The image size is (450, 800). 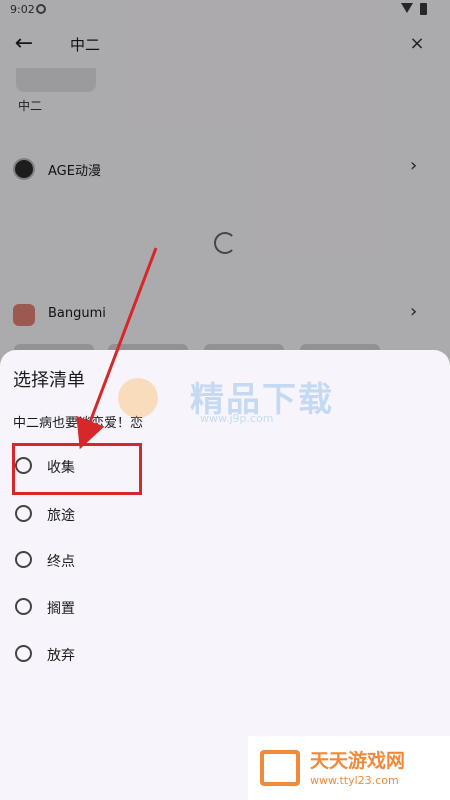 What do you see at coordinates (61, 656) in the screenshot?
I see `option-label: 放弃` at bounding box center [61, 656].